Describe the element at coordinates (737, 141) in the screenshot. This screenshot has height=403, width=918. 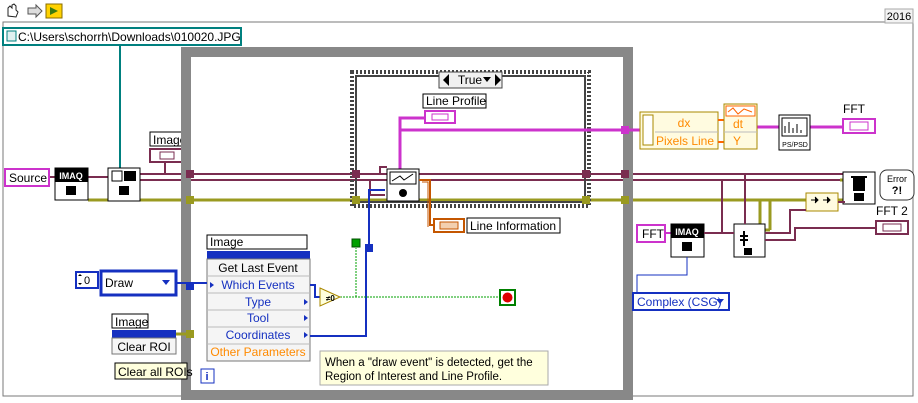
I see `svg-text: Y` at that location.